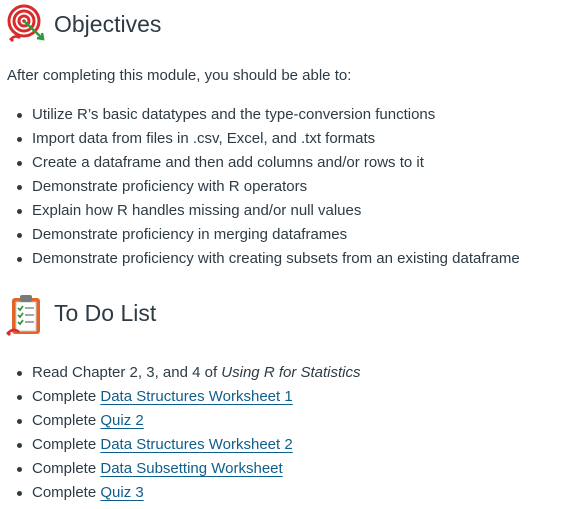 The height and width of the screenshot is (509, 565). I want to click on todo-item: Complete Data Subsetting Worksheet, so click(180, 471).